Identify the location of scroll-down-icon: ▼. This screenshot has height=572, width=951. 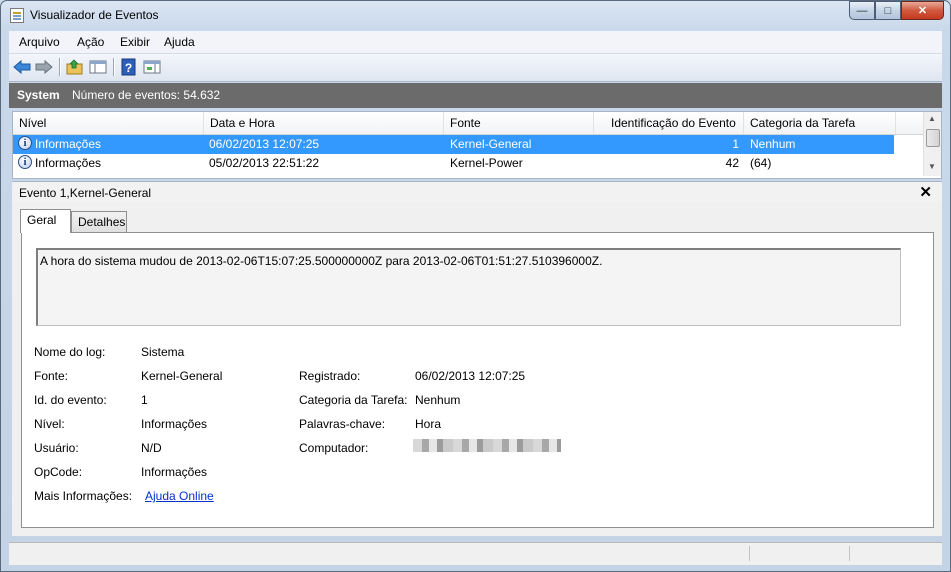
(932, 166).